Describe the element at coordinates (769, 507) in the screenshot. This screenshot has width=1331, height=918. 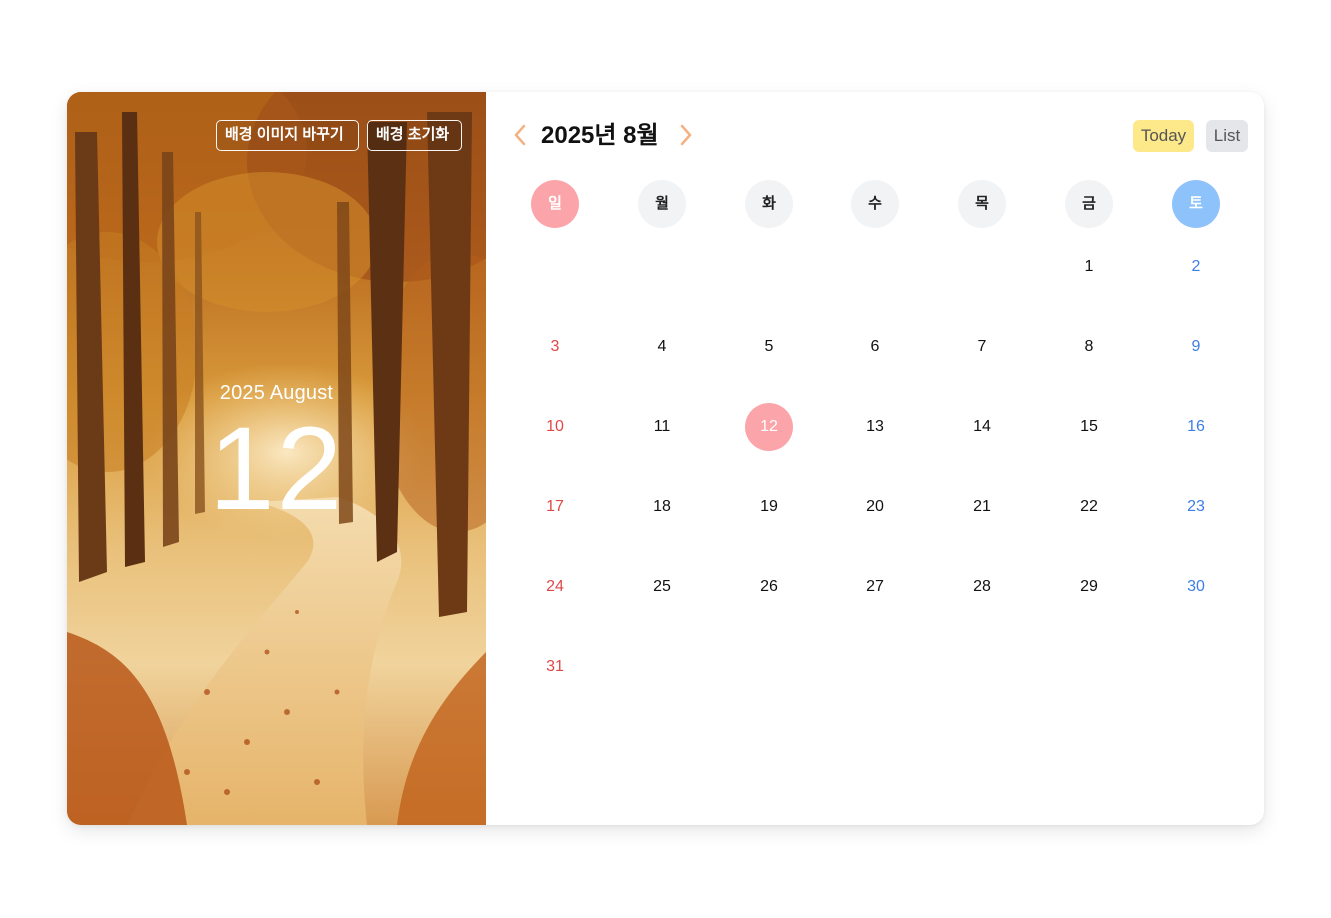
I see `day-cell: 19` at that location.